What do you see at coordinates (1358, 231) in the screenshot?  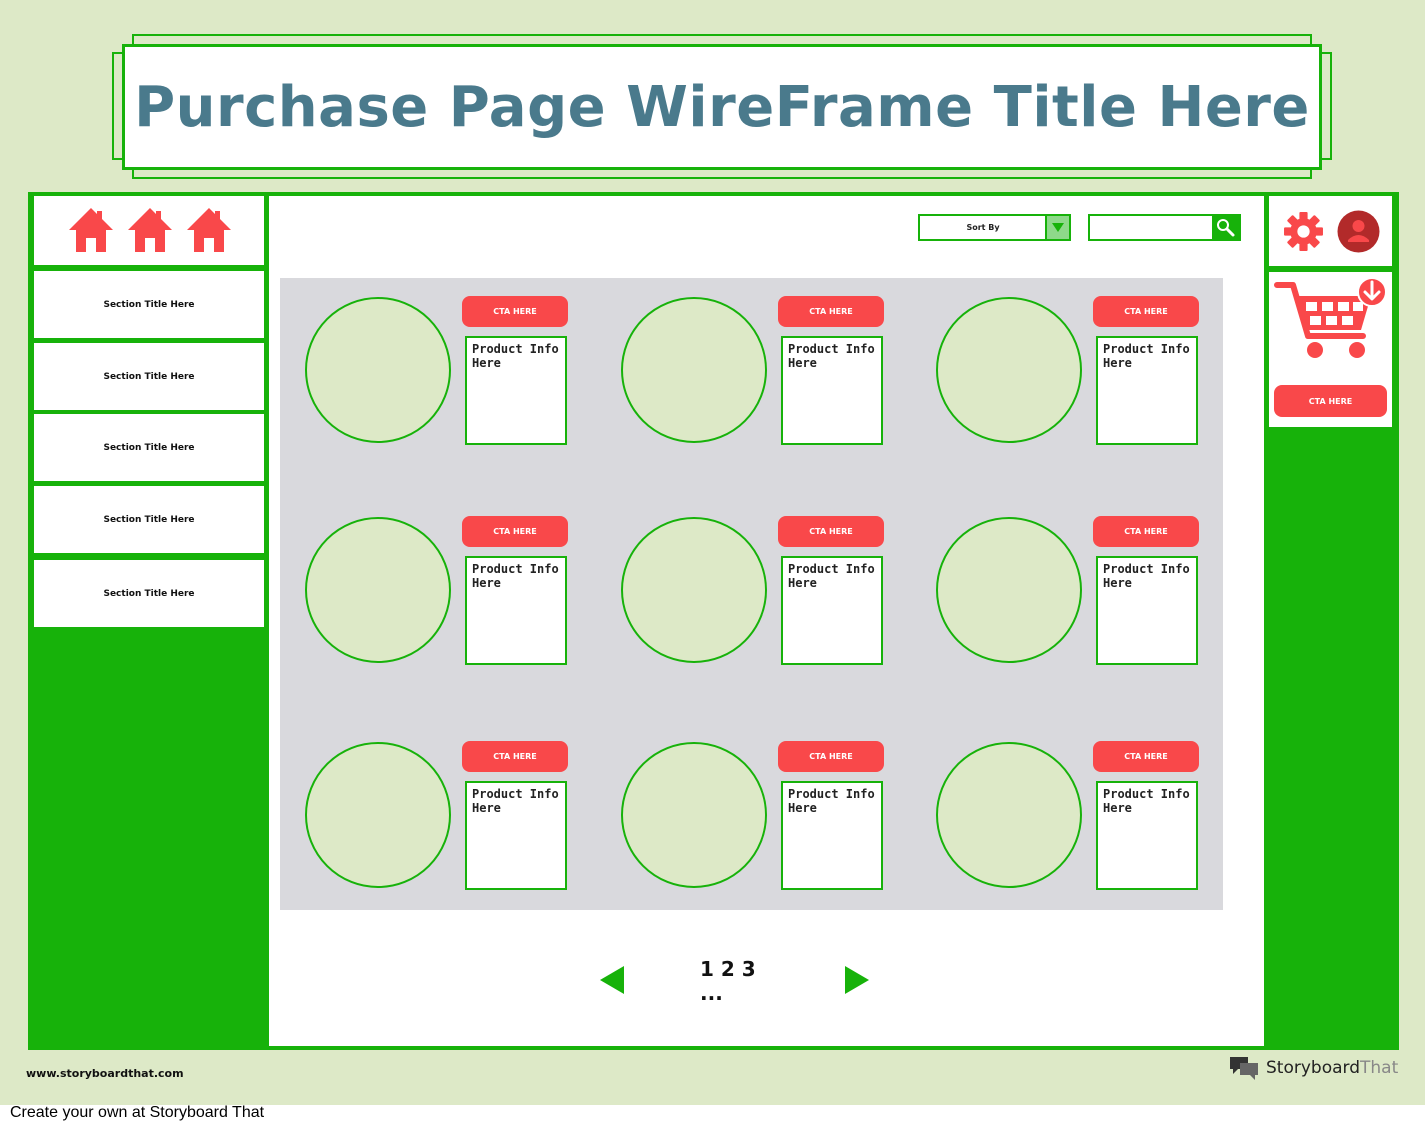 I see `user-icon` at bounding box center [1358, 231].